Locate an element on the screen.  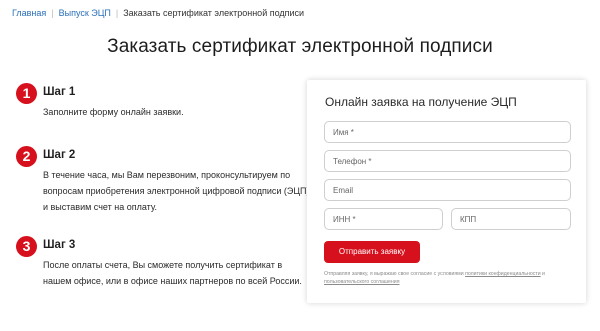
step-title: Шаг 3 is located at coordinates (59, 245).